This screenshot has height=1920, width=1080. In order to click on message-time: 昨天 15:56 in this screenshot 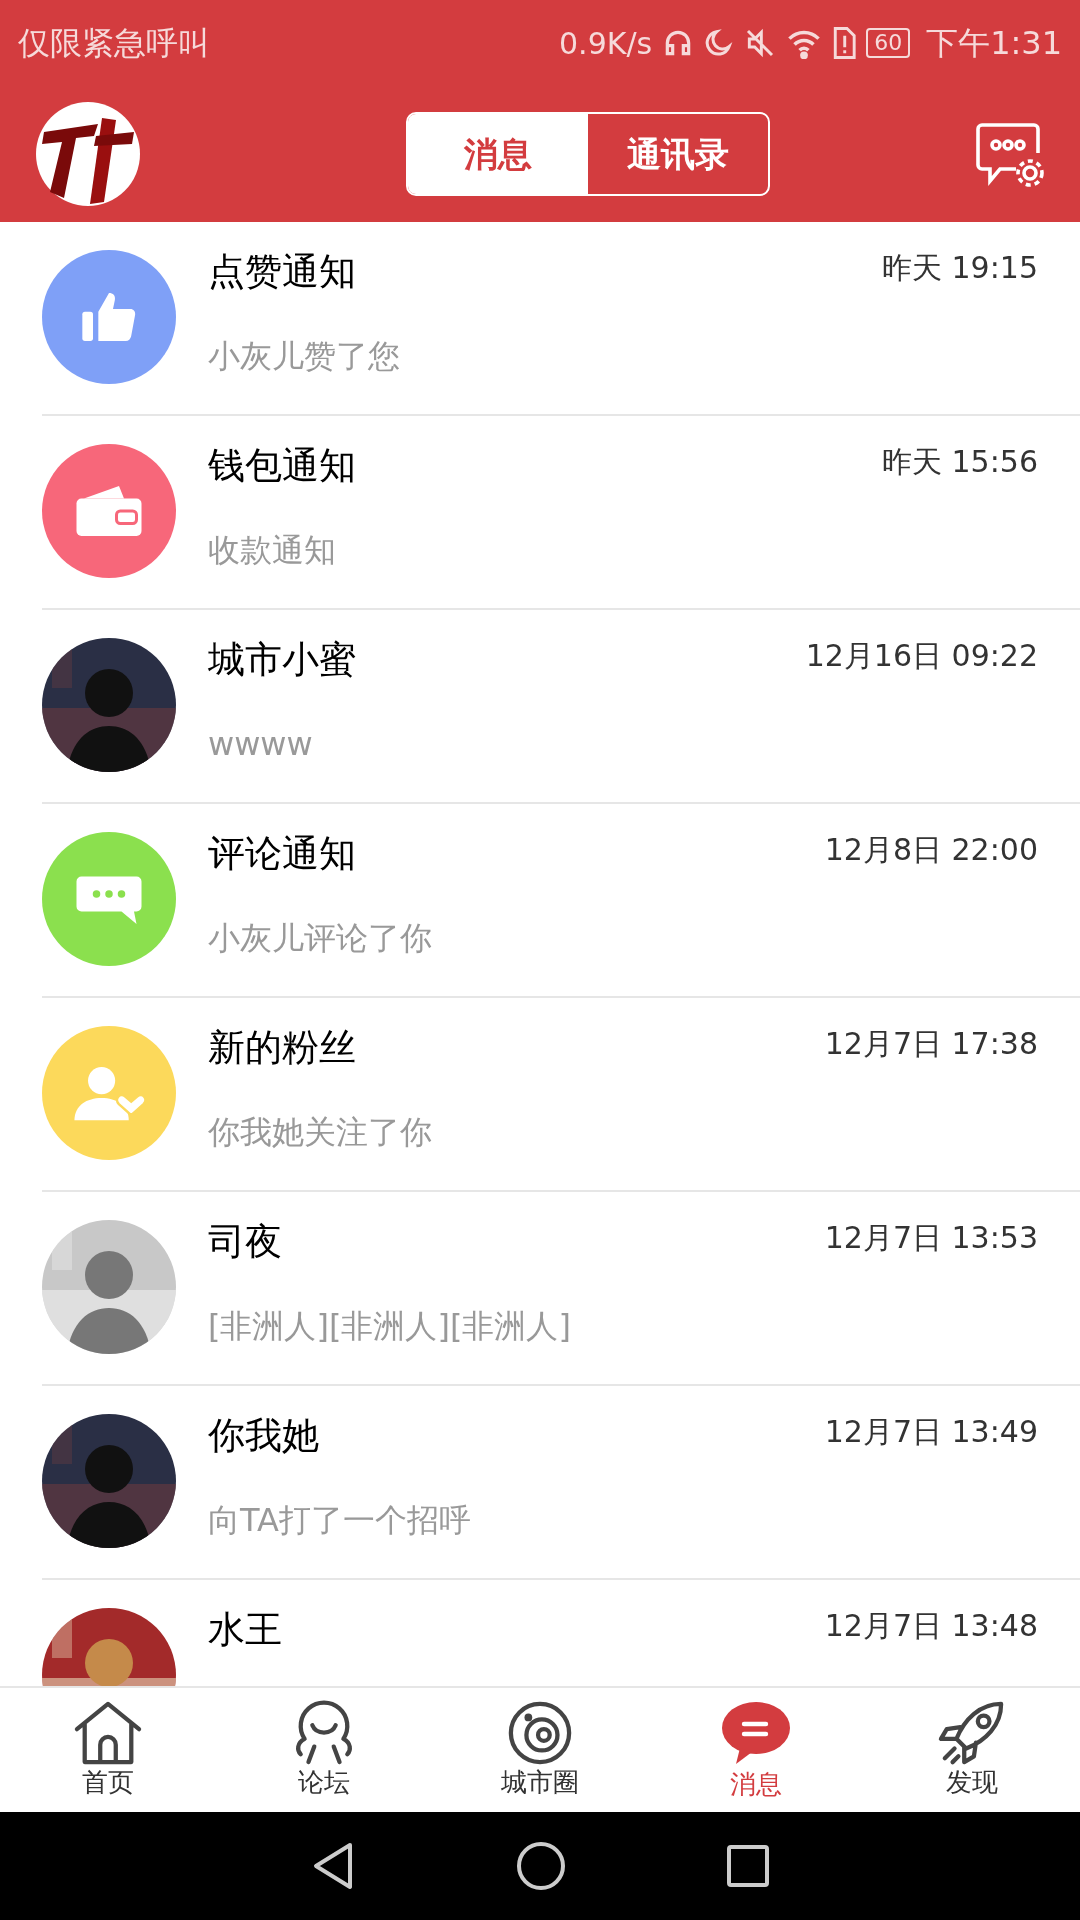, I will do `click(960, 462)`.